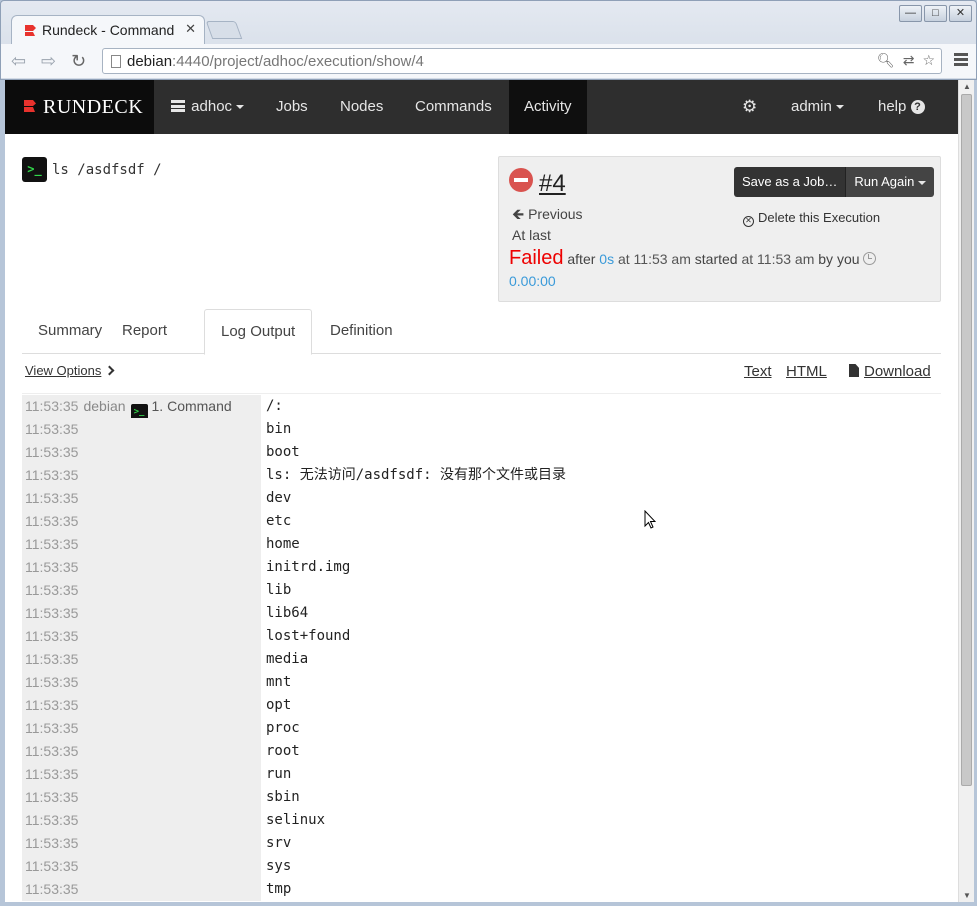  What do you see at coordinates (806, 371) in the screenshot?
I see `html-format-link: HTML` at bounding box center [806, 371].